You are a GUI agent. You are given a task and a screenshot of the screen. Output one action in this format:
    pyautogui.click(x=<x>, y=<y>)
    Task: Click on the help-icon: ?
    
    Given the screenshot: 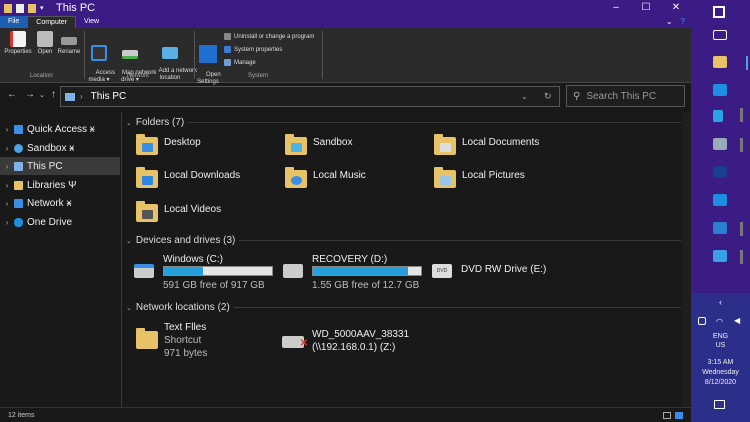 What is the action you would take?
    pyautogui.click(x=683, y=22)
    